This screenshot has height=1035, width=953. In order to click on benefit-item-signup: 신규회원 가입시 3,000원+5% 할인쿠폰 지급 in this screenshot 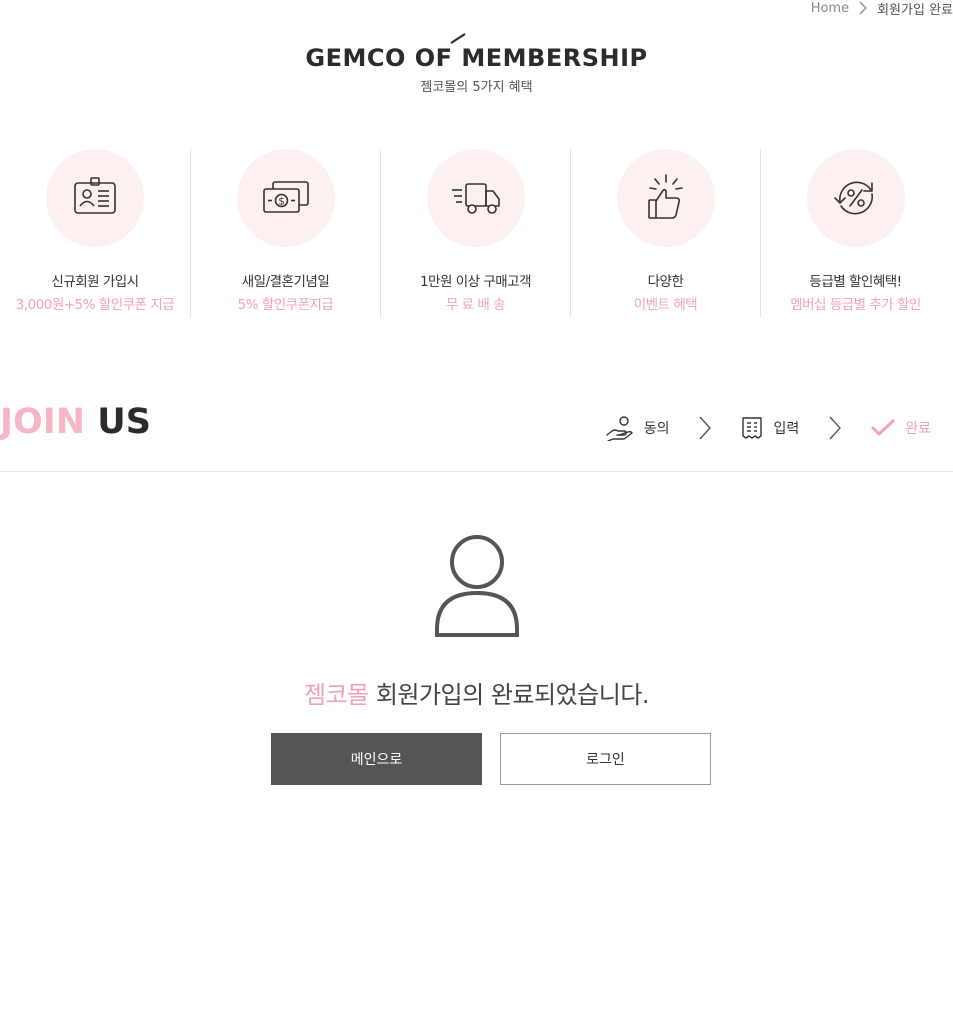, I will do `click(95, 233)`.